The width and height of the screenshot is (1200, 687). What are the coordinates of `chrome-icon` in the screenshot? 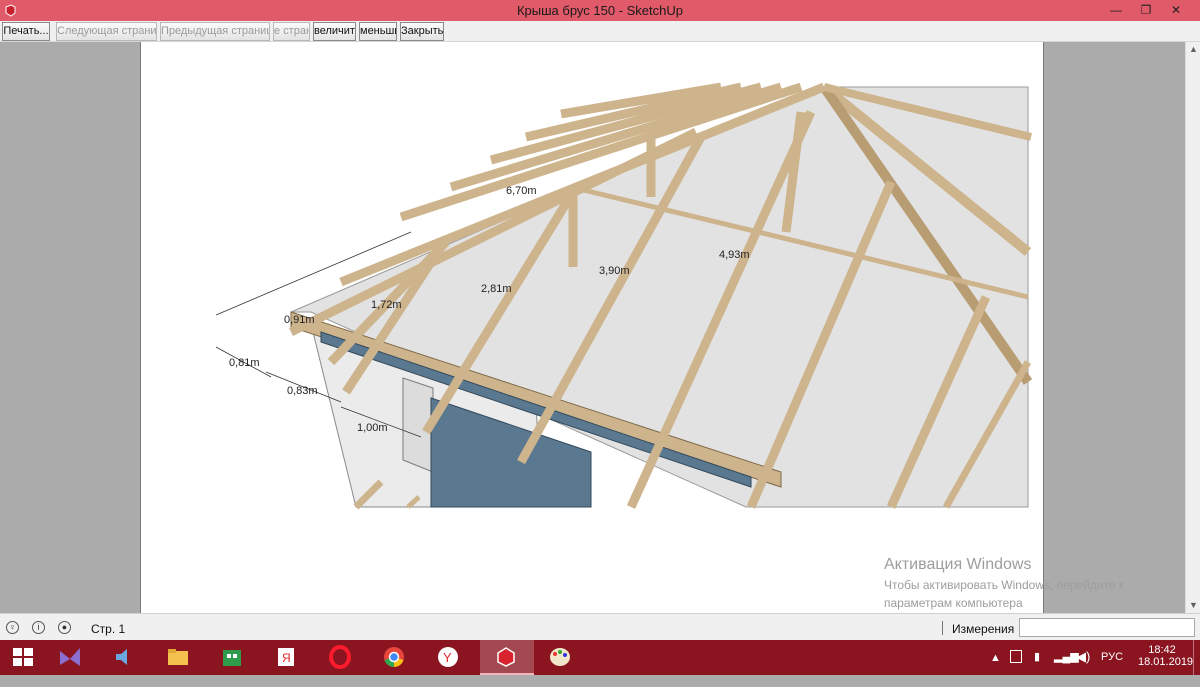 It's located at (394, 657).